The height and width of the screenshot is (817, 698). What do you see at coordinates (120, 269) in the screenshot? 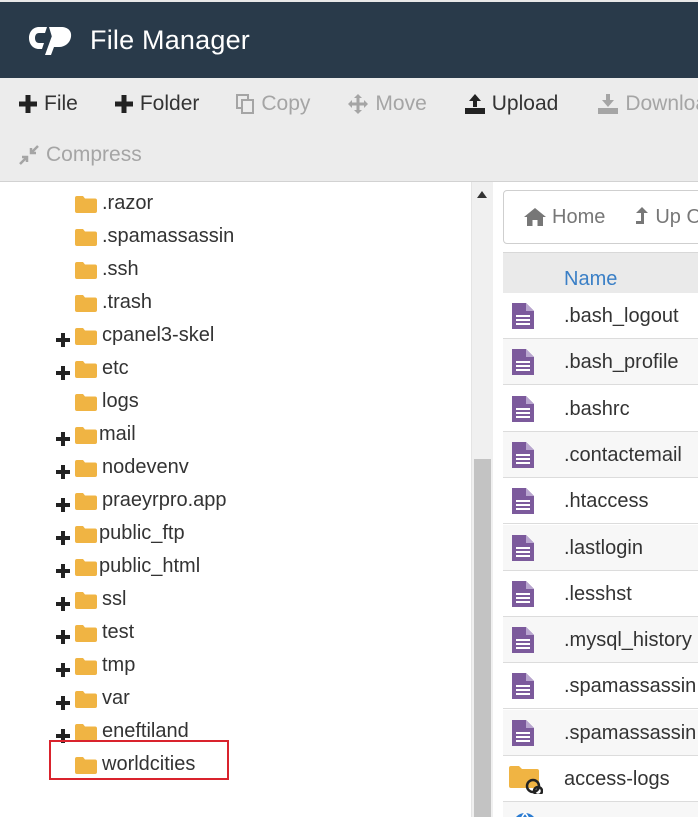
I see `tree-item-label: .ssh` at bounding box center [120, 269].